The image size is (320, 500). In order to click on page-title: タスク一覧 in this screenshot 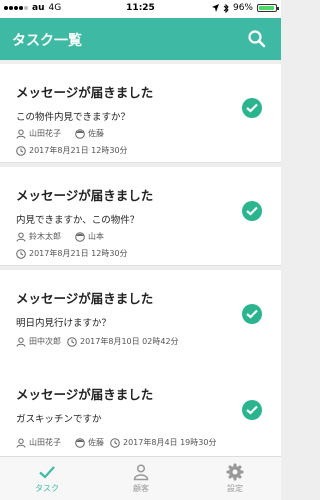, I will do `click(47, 41)`.